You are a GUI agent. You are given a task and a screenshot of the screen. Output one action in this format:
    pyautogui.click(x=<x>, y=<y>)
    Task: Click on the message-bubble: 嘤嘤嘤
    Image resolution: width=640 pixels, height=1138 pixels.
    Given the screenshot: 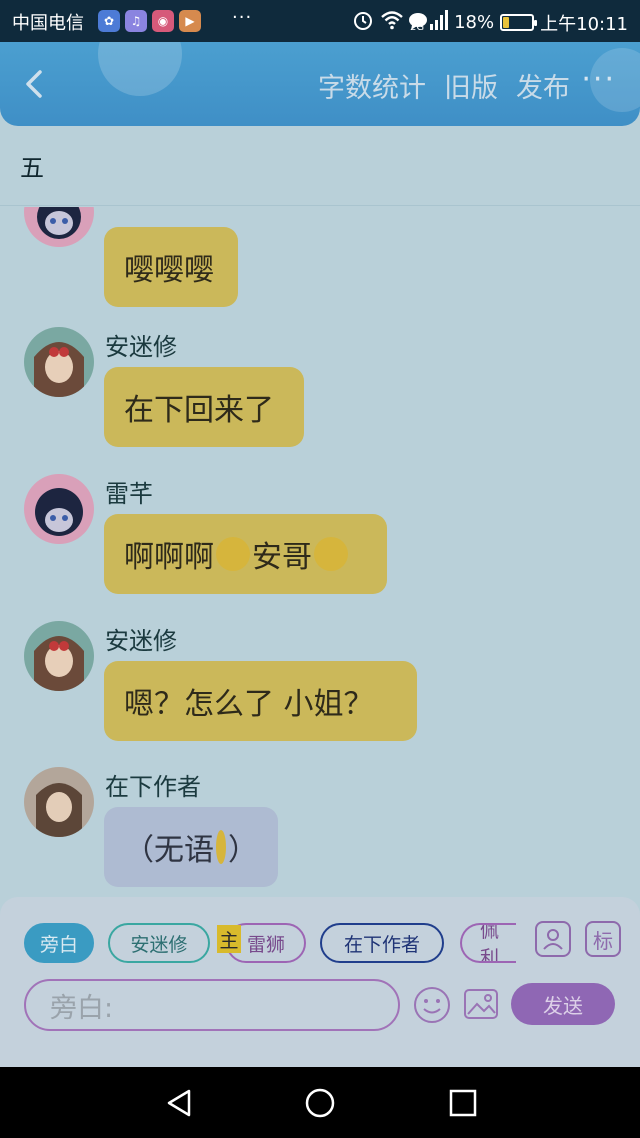 What is the action you would take?
    pyautogui.click(x=171, y=267)
    